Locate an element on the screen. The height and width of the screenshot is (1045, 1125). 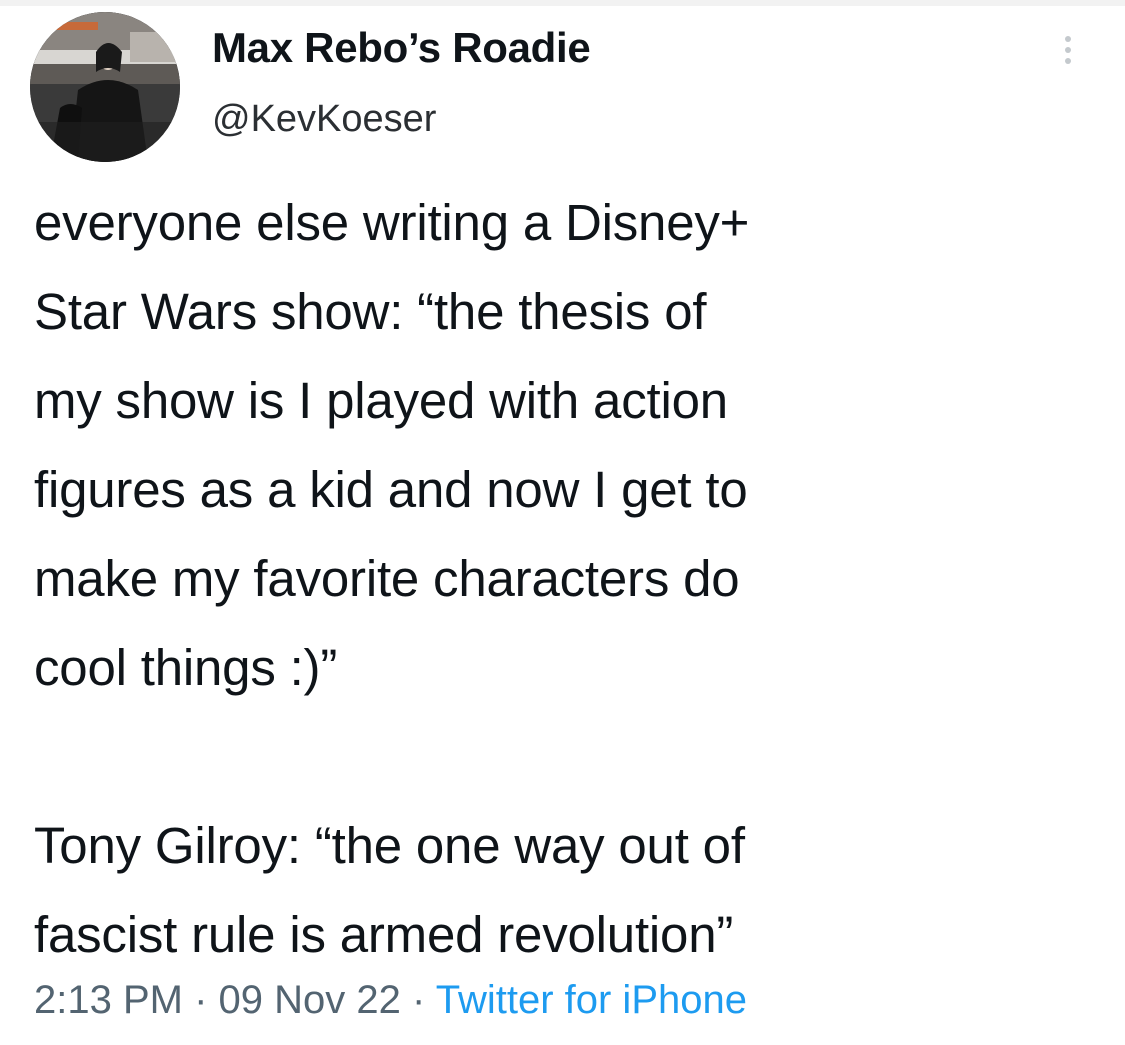
tweet-source-link: Twitter for iPhone is located at coordinates (591, 1000).